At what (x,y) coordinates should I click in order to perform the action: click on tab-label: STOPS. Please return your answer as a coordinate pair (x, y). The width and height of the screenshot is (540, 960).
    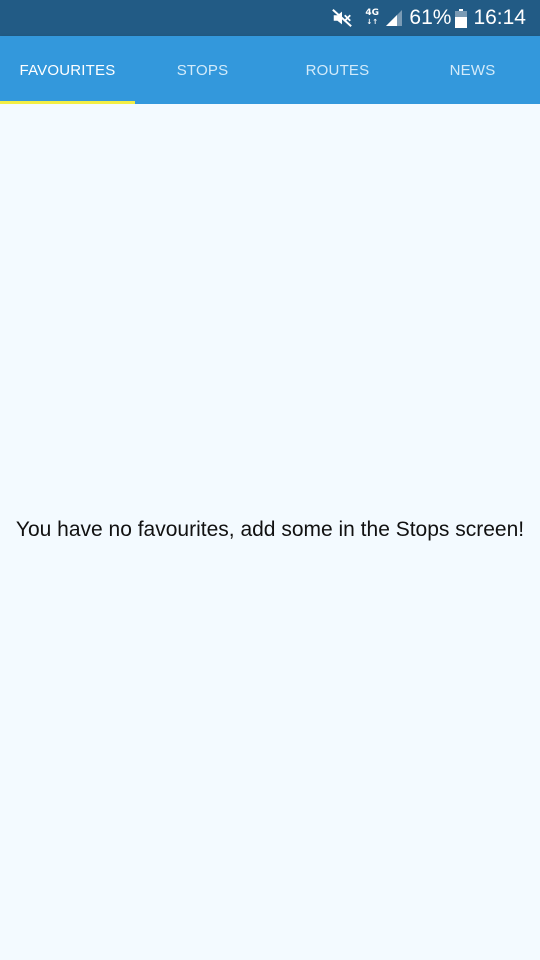
    Looking at the image, I should click on (202, 70).